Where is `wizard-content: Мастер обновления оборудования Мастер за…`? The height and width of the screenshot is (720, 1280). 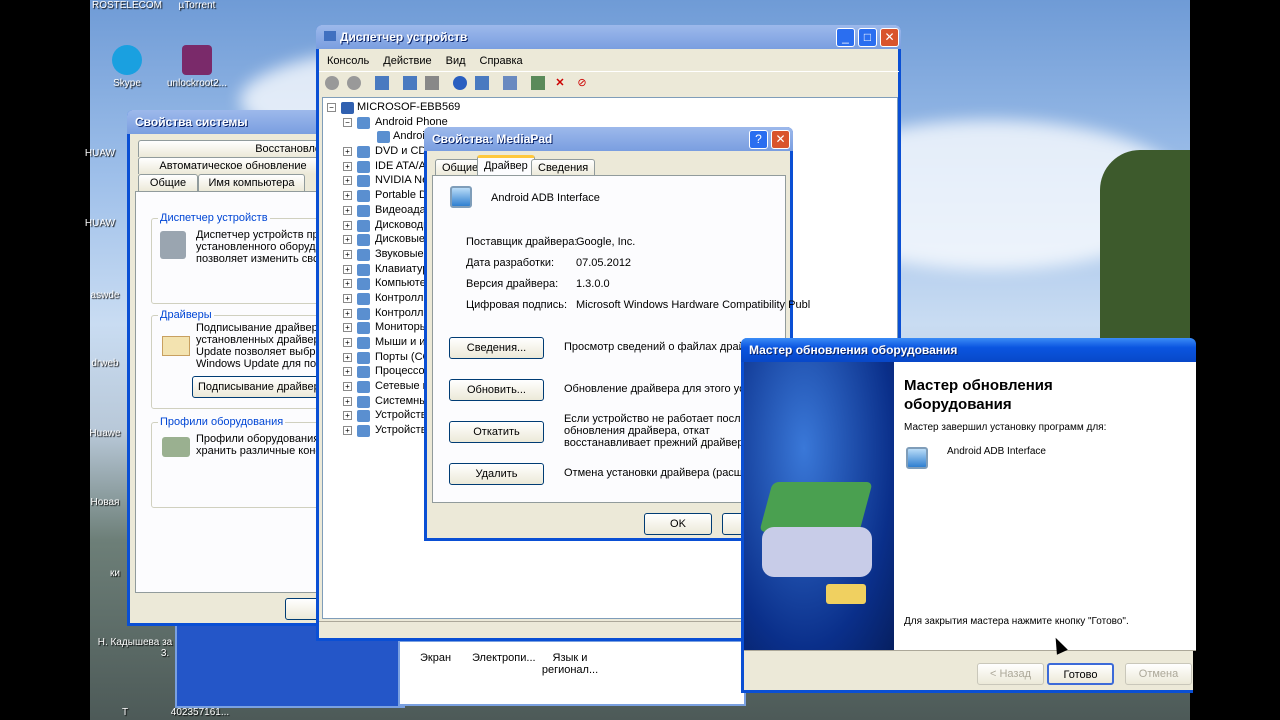
wizard-content: Мастер обновления оборудования Мастер за… is located at coordinates (1045, 506).